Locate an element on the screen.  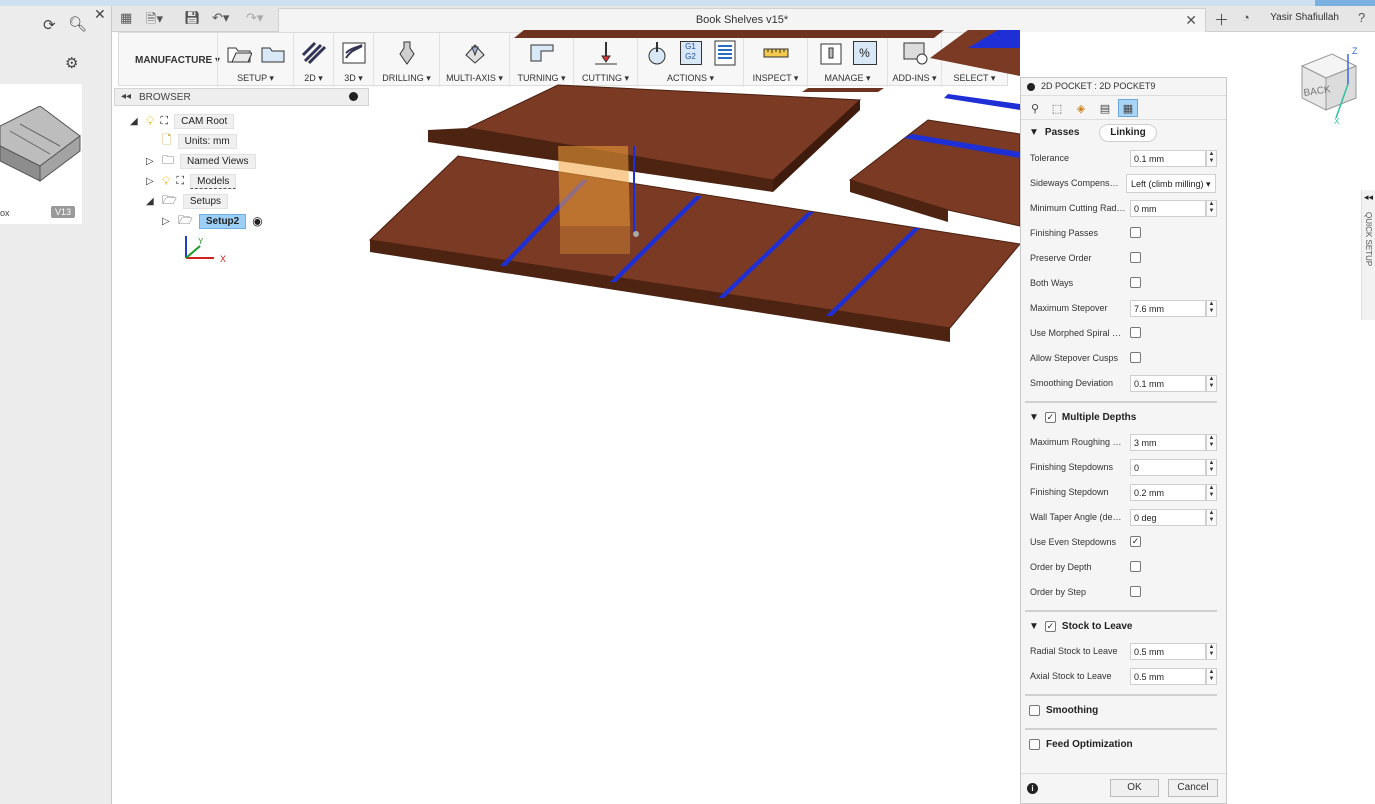
group-3d: 3D ▾ is located at coordinates (353, 60).